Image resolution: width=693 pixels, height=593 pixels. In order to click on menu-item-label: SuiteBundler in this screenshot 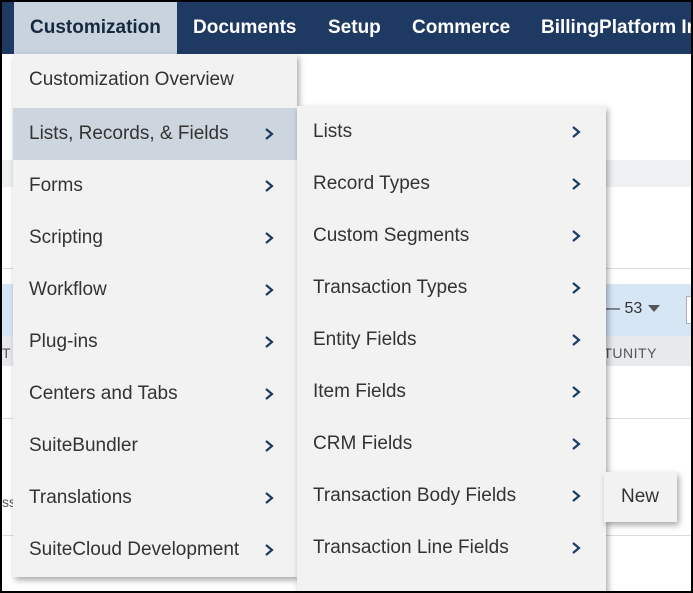, I will do `click(83, 445)`.